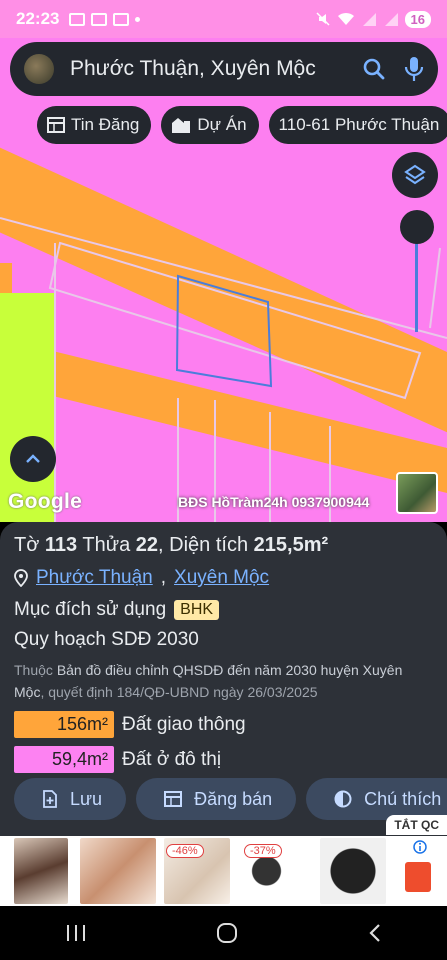  I want to click on save-button: Lưu, so click(70, 799).